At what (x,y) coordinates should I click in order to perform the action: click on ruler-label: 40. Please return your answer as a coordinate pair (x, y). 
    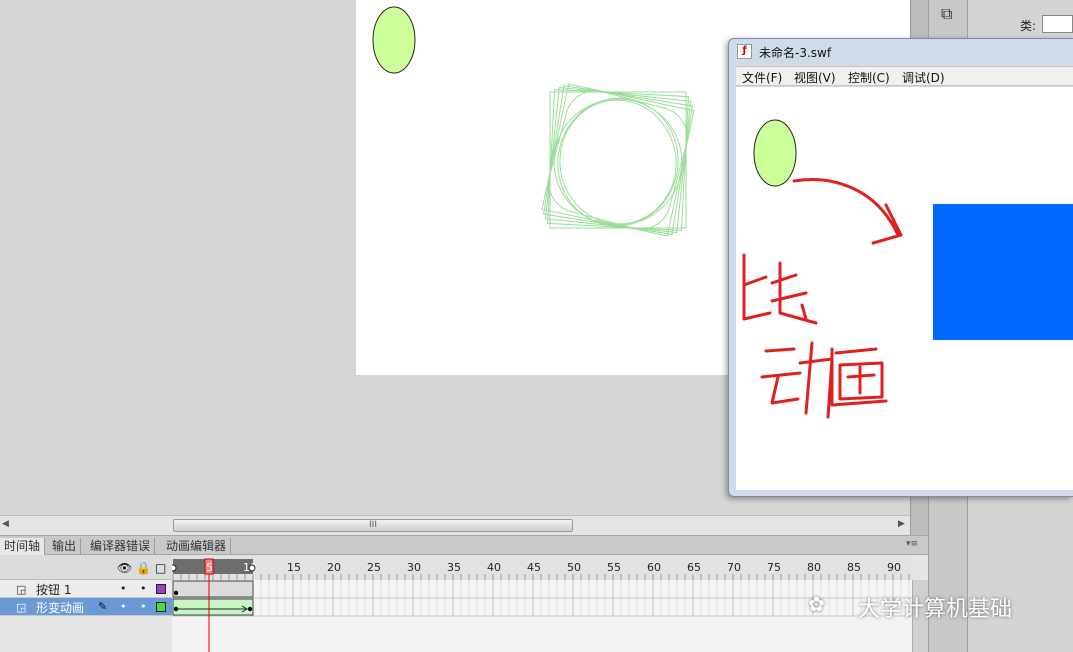
    Looking at the image, I should click on (494, 567).